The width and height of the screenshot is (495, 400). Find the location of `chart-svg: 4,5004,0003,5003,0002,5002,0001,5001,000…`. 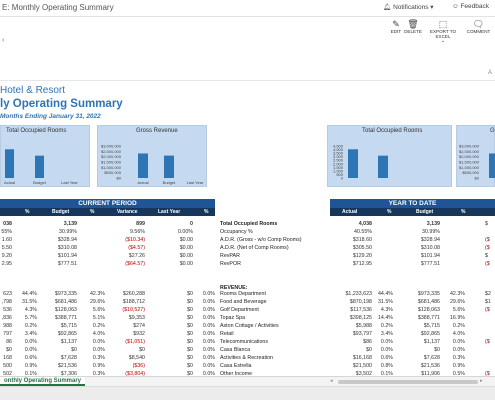

chart-svg: 4,5004,0003,5003,0002,5002,0001,5001,000… is located at coordinates (360, 162).